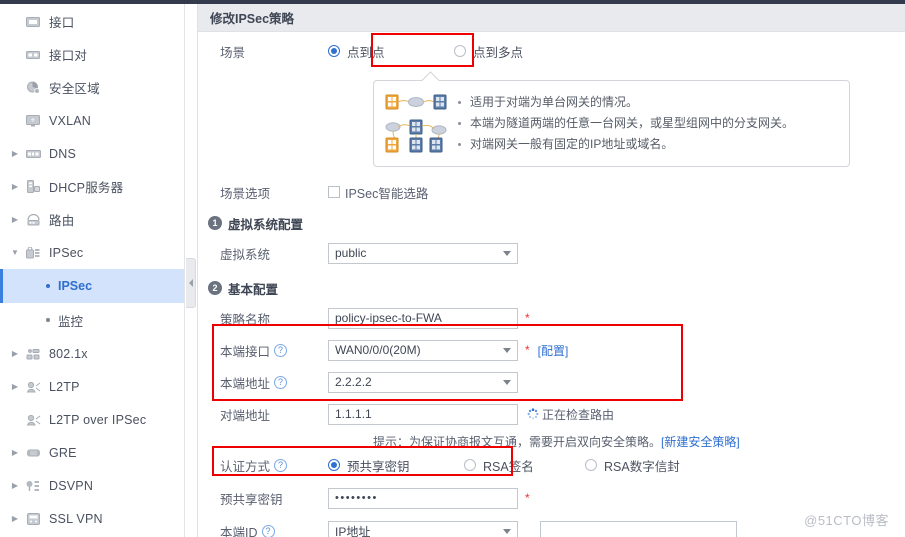  Describe the element at coordinates (63, 452) in the screenshot. I see `sidebar-item-label: GRE` at that location.